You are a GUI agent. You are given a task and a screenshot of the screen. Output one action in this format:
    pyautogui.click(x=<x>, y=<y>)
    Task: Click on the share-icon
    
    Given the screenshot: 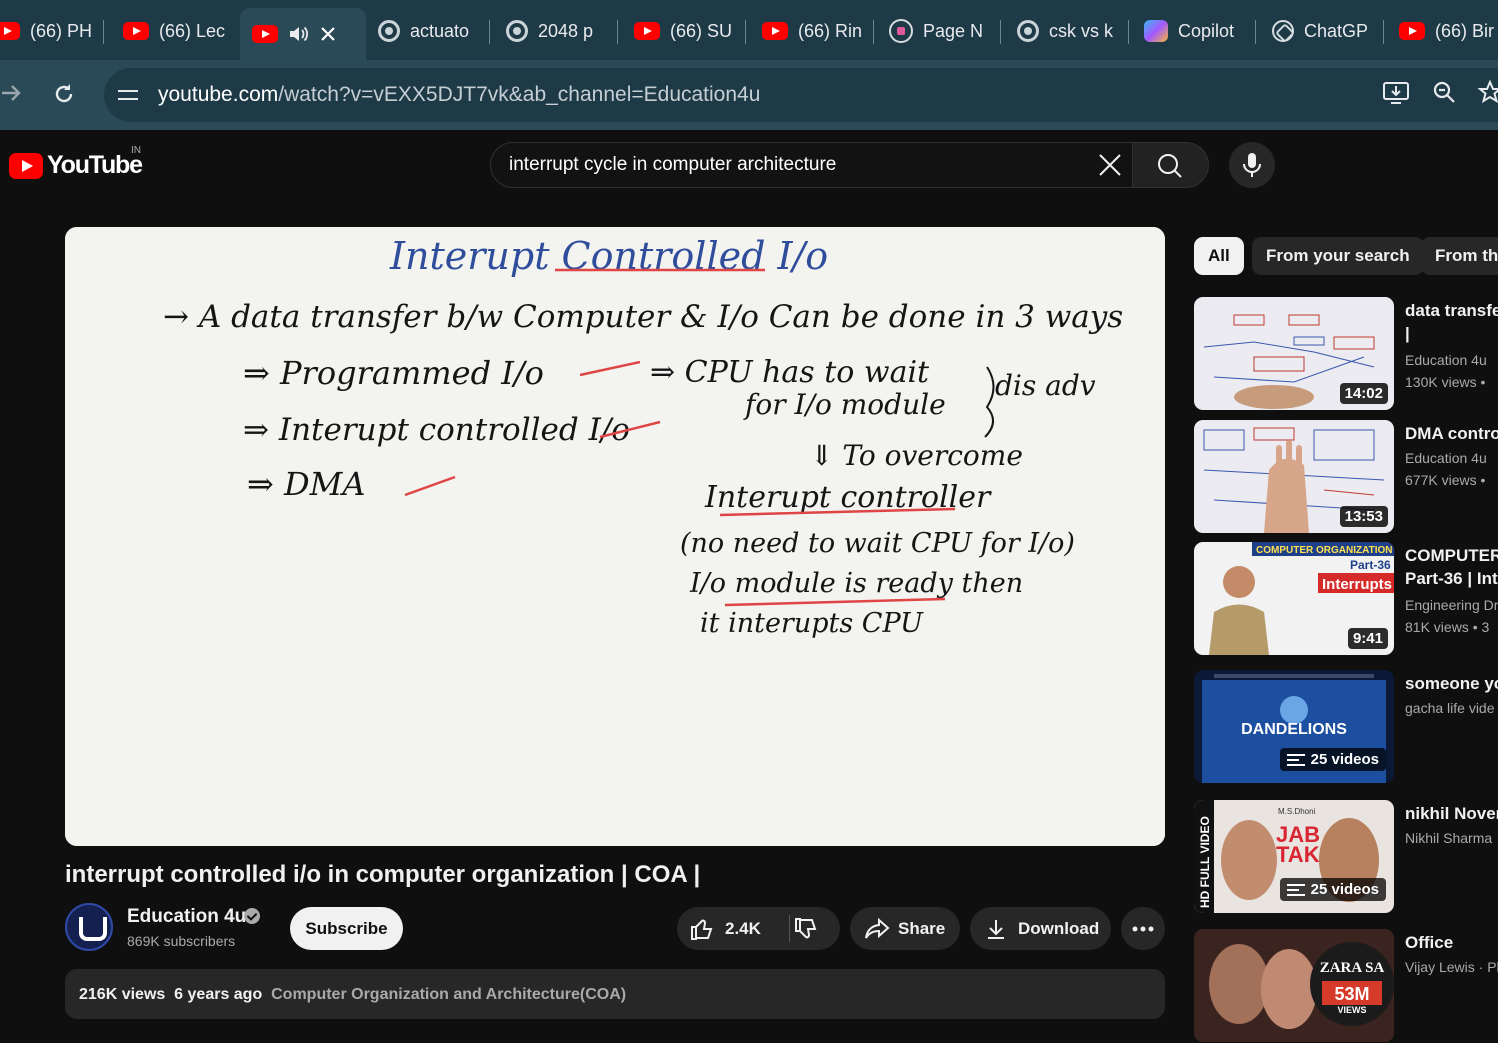 What is the action you would take?
    pyautogui.click(x=877, y=928)
    